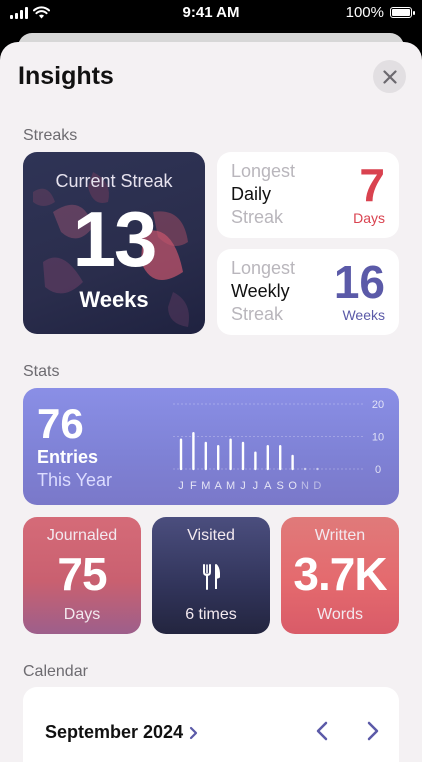  What do you see at coordinates (260, 291) in the screenshot?
I see `longest-weekly-line2: Weekly` at bounding box center [260, 291].